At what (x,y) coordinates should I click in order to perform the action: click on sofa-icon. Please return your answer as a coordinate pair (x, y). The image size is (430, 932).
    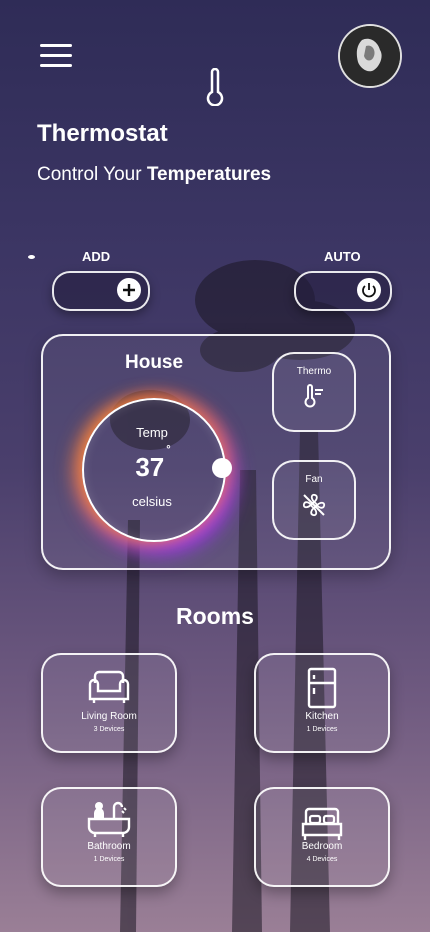
    Looking at the image, I should click on (109, 686).